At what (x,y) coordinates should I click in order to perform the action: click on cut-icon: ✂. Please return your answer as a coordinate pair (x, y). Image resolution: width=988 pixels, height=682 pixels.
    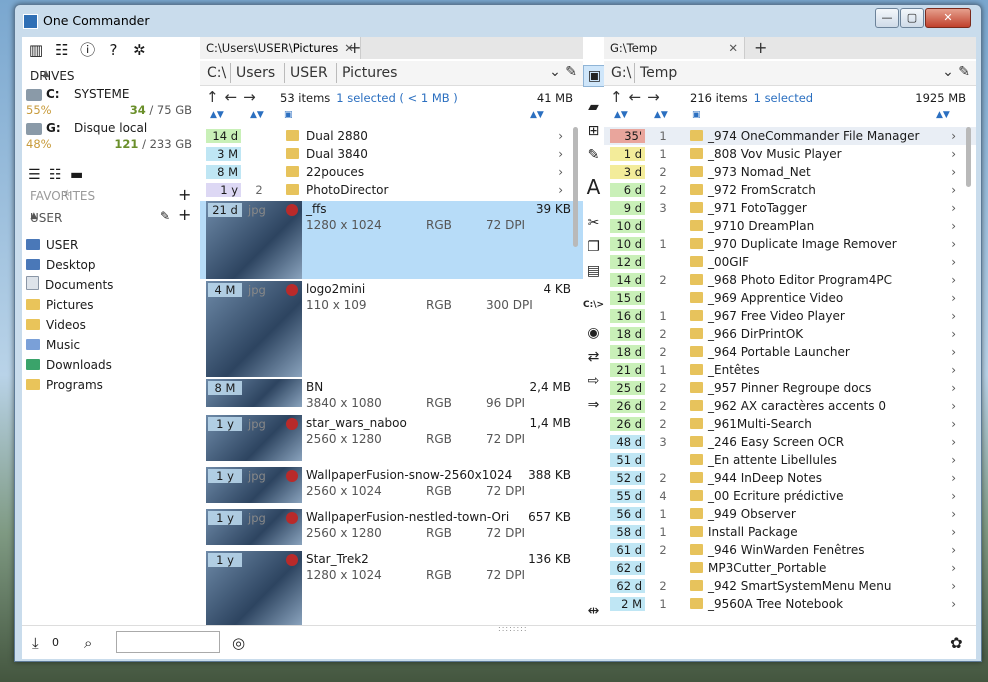
    Looking at the image, I should click on (593, 223).